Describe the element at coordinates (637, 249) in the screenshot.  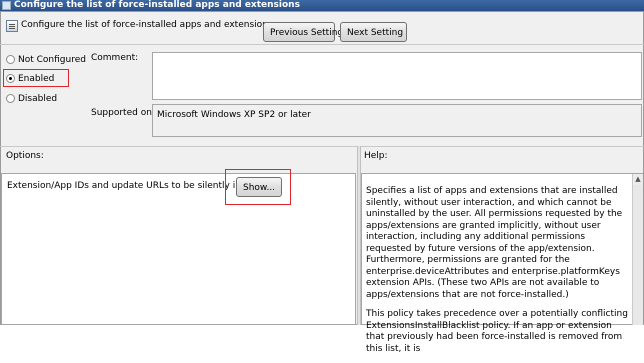
I see `help-scrollbar: ▲` at that location.